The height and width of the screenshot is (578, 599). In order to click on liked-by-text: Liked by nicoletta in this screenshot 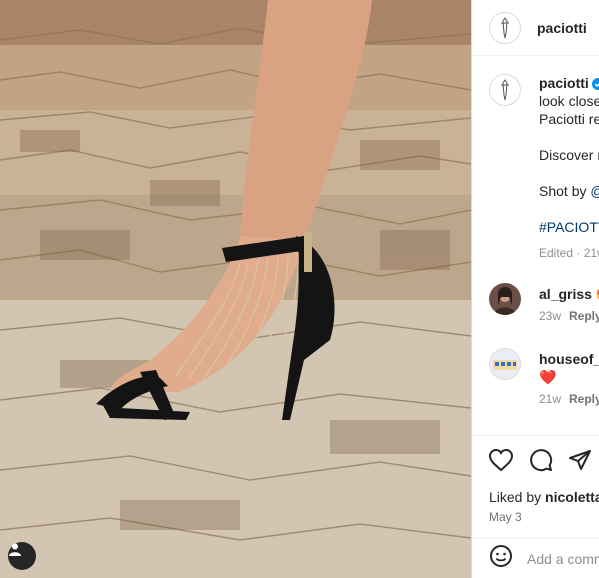, I will do `click(544, 497)`.